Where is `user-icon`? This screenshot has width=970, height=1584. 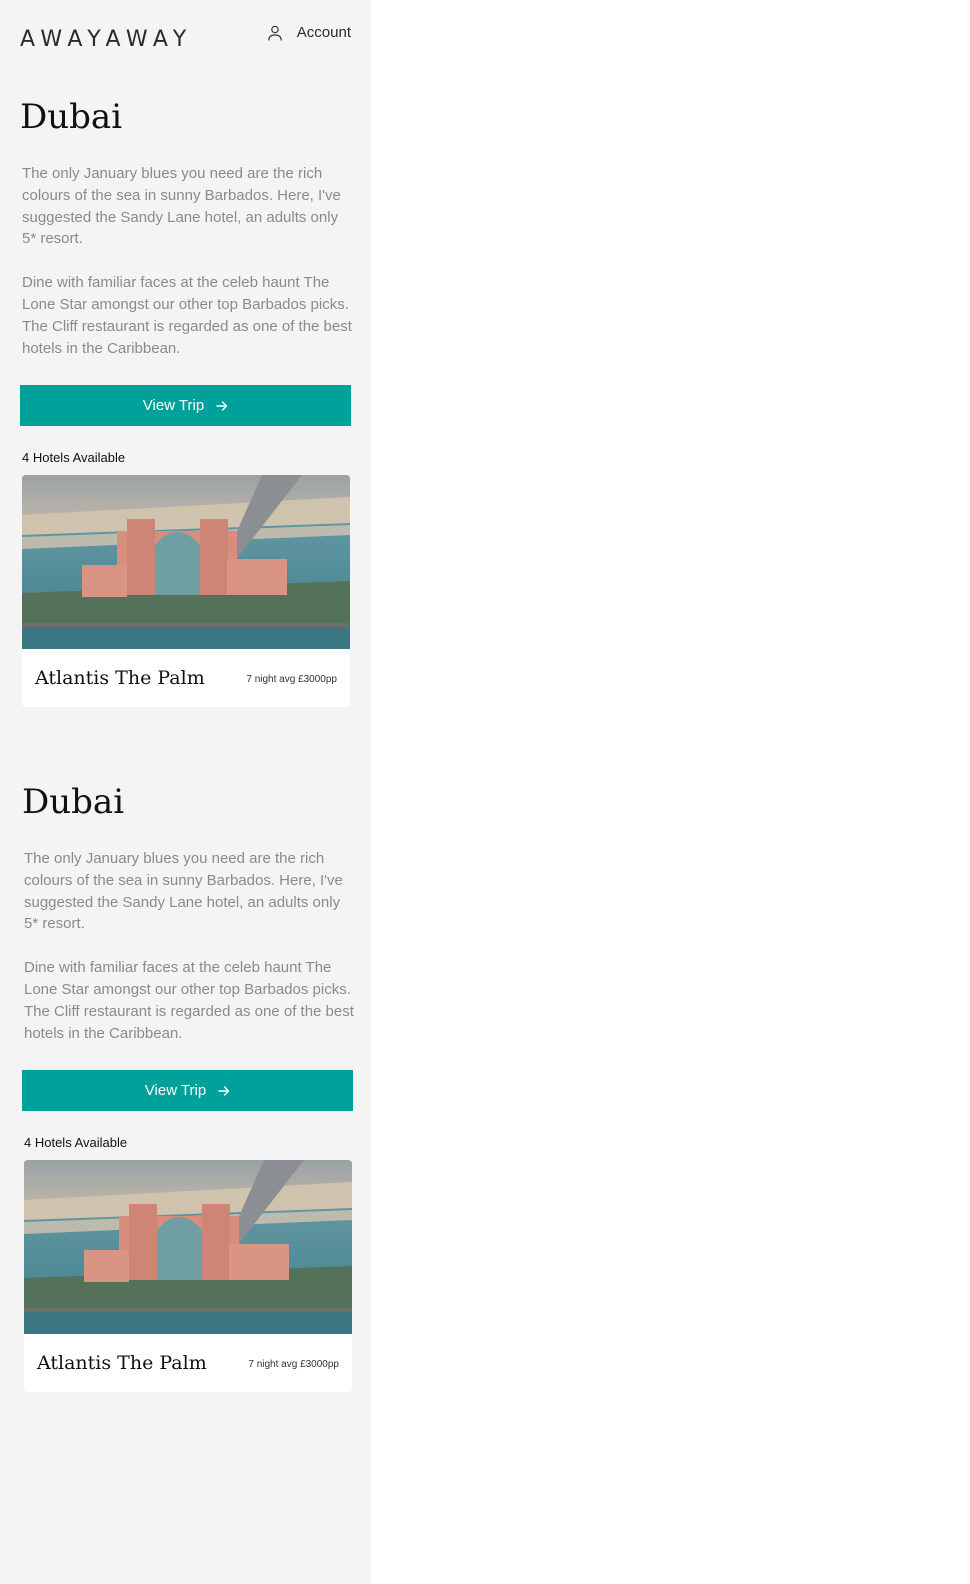 user-icon is located at coordinates (275, 33).